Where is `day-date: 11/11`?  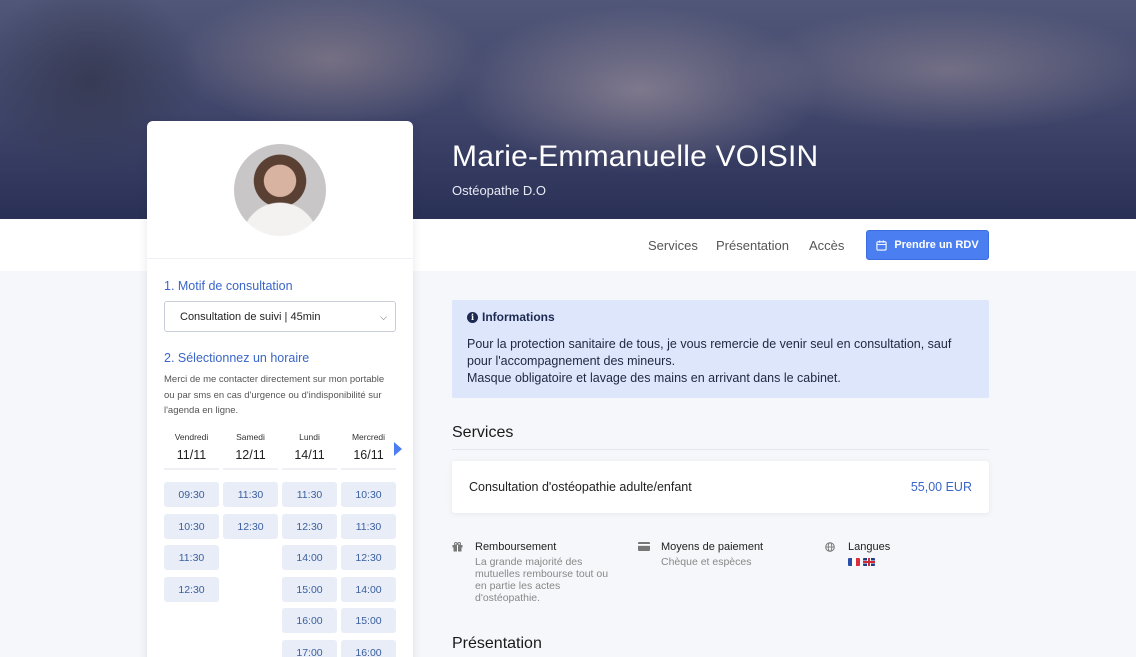 day-date: 11/11 is located at coordinates (191, 455).